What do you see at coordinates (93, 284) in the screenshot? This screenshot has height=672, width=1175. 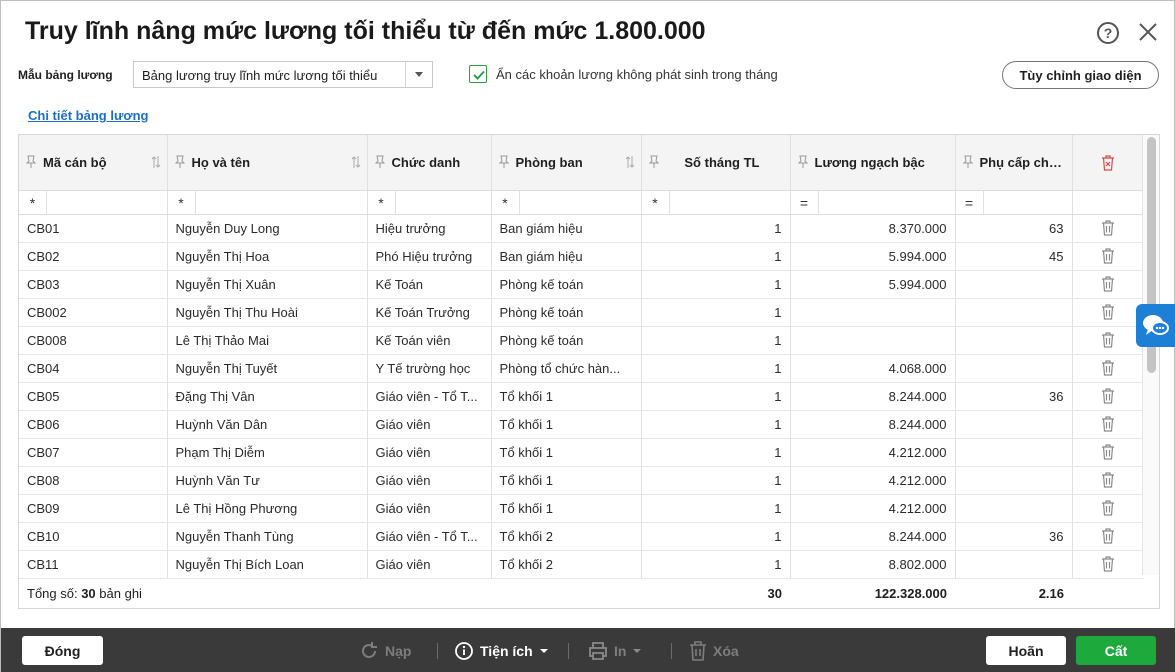 I see `cell-ma-can-bo: CB03` at bounding box center [93, 284].